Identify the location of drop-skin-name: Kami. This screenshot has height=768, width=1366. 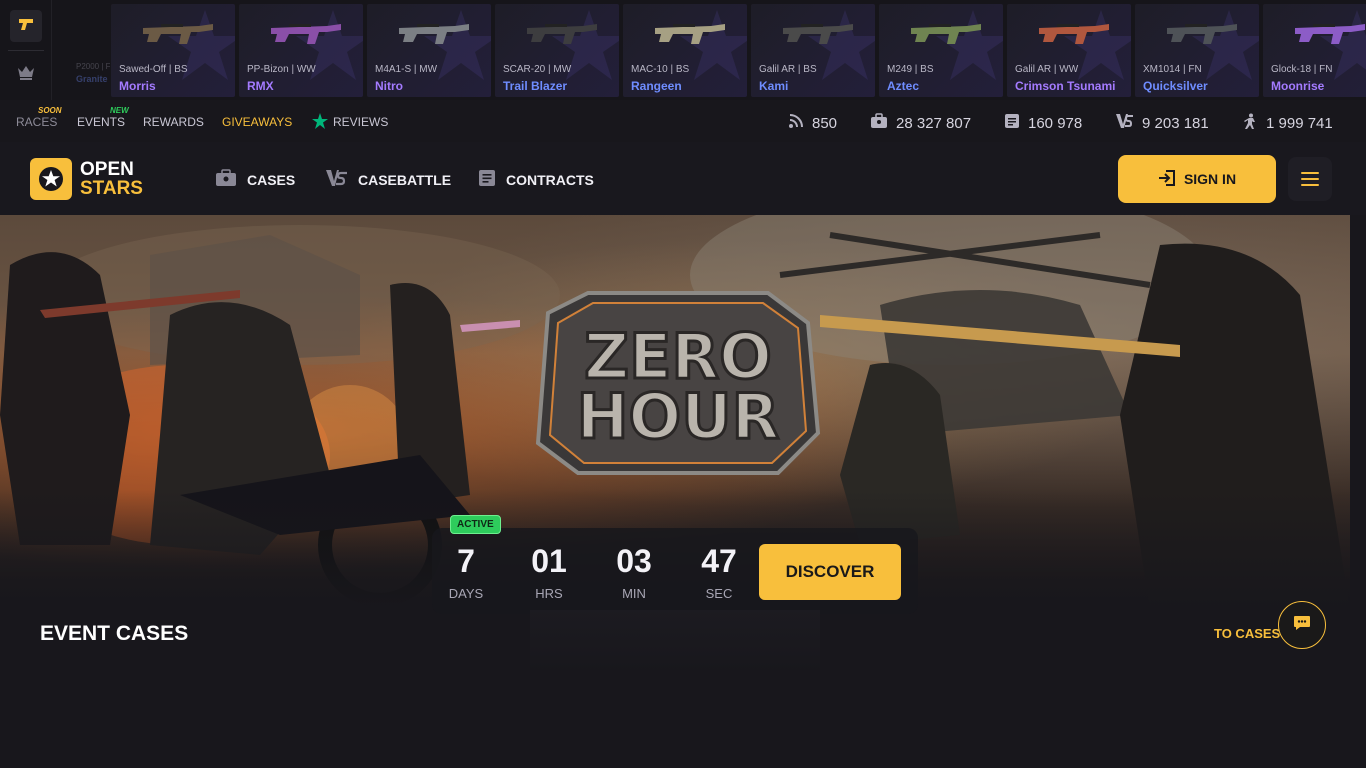
(774, 86).